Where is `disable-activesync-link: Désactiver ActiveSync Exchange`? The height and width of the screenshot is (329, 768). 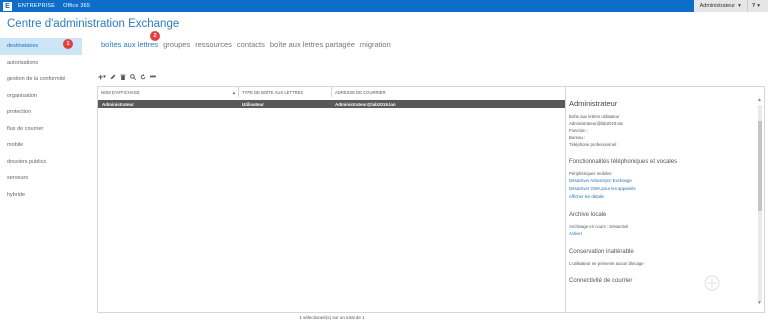 disable-activesync-link: Désactiver ActiveSync Exchange is located at coordinates (661, 181).